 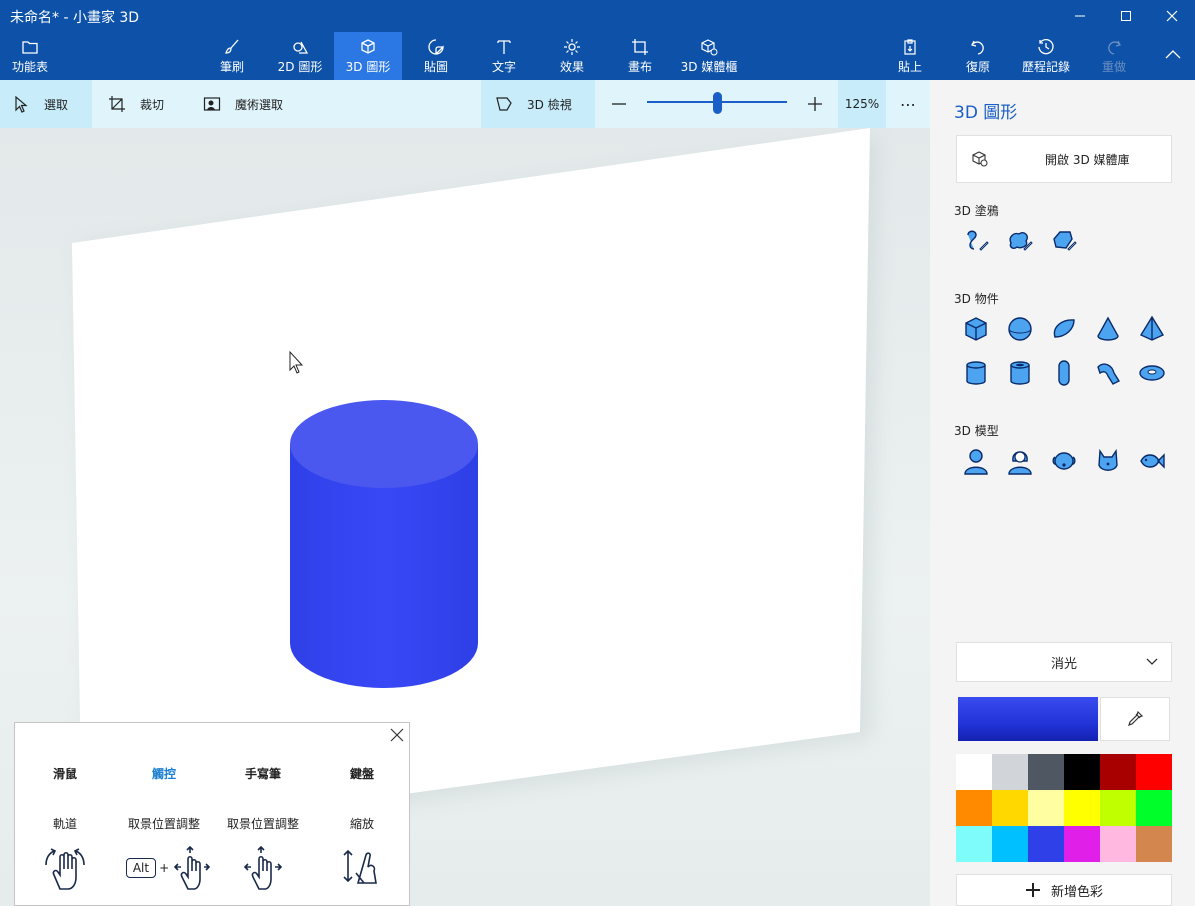 What do you see at coordinates (30, 56) in the screenshot?
I see `menu-button: 功能表` at bounding box center [30, 56].